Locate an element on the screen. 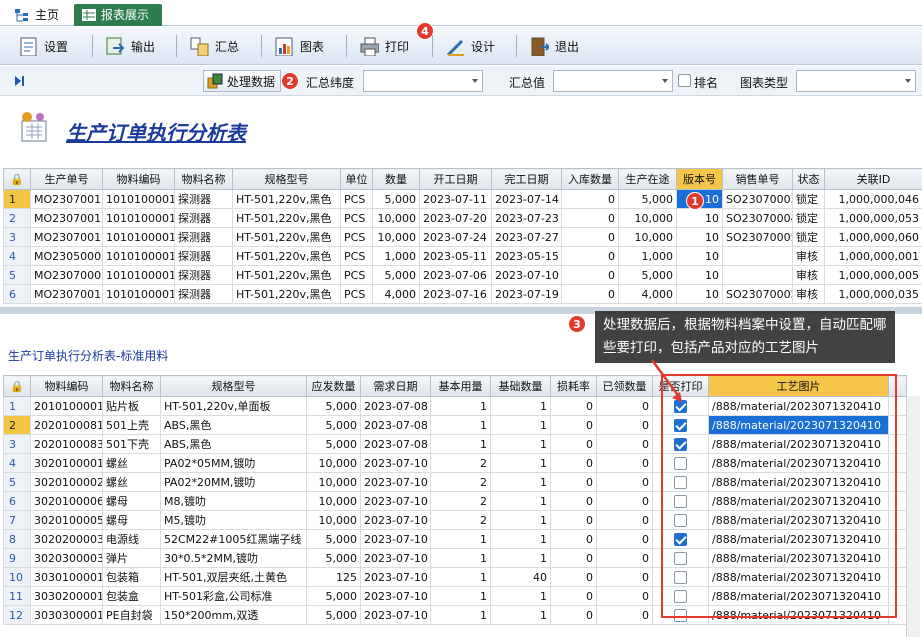  table-cell: SO23070002 is located at coordinates (757, 294).